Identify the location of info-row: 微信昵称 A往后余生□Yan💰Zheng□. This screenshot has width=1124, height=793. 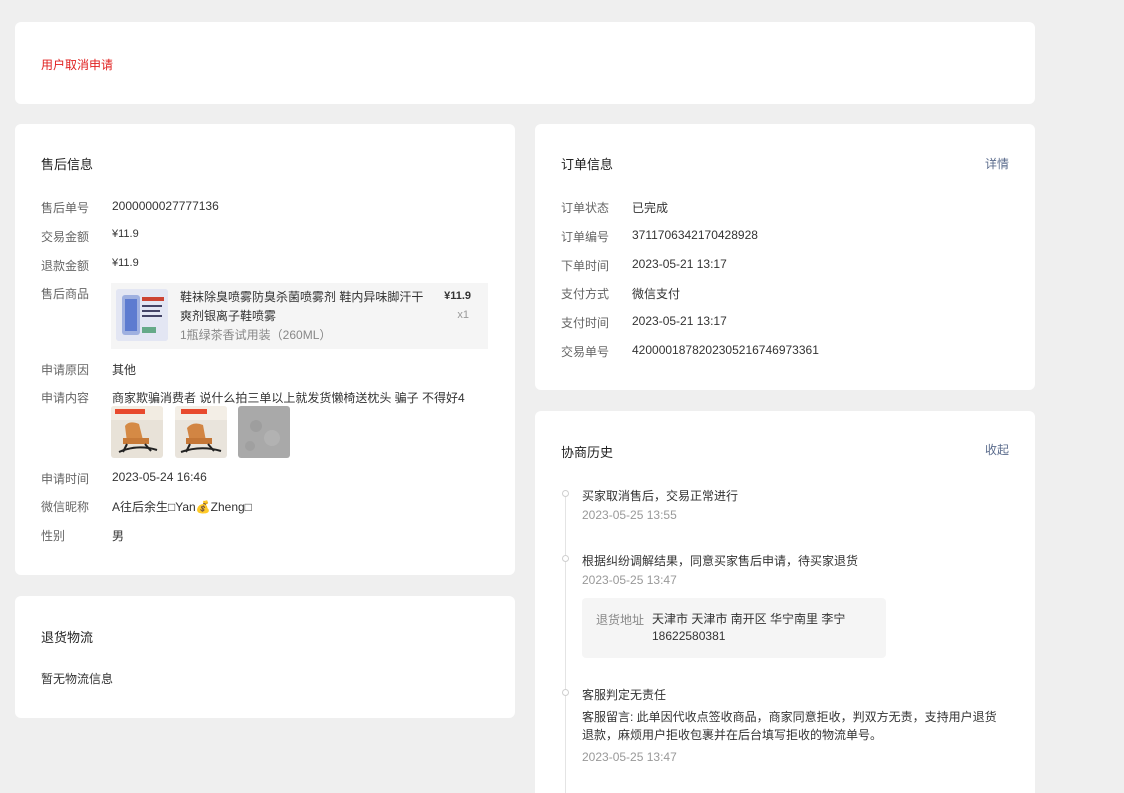
(146, 506).